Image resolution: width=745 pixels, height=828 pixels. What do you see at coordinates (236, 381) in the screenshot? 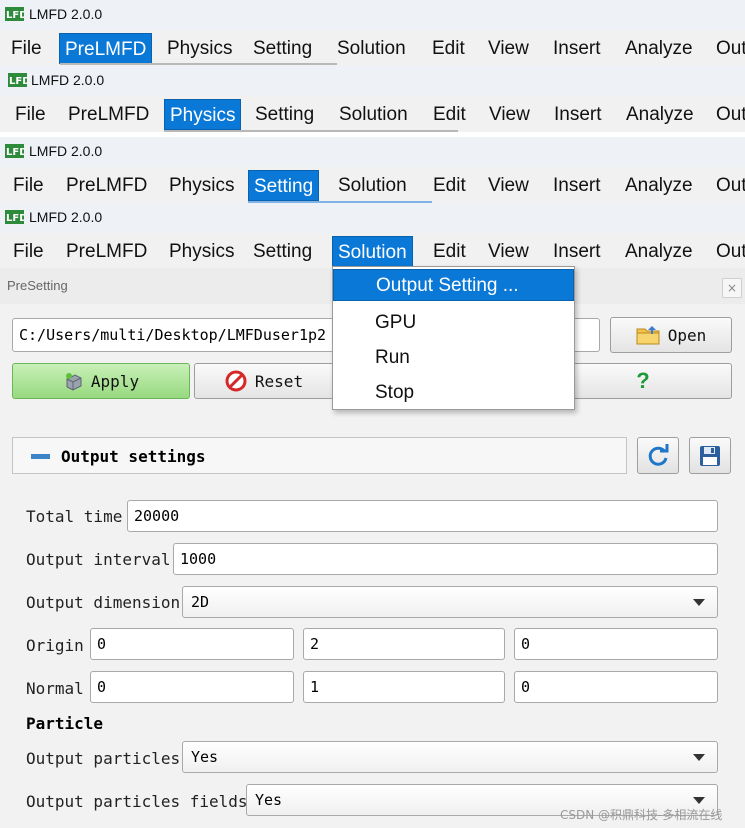
I see `stop-icon` at bounding box center [236, 381].